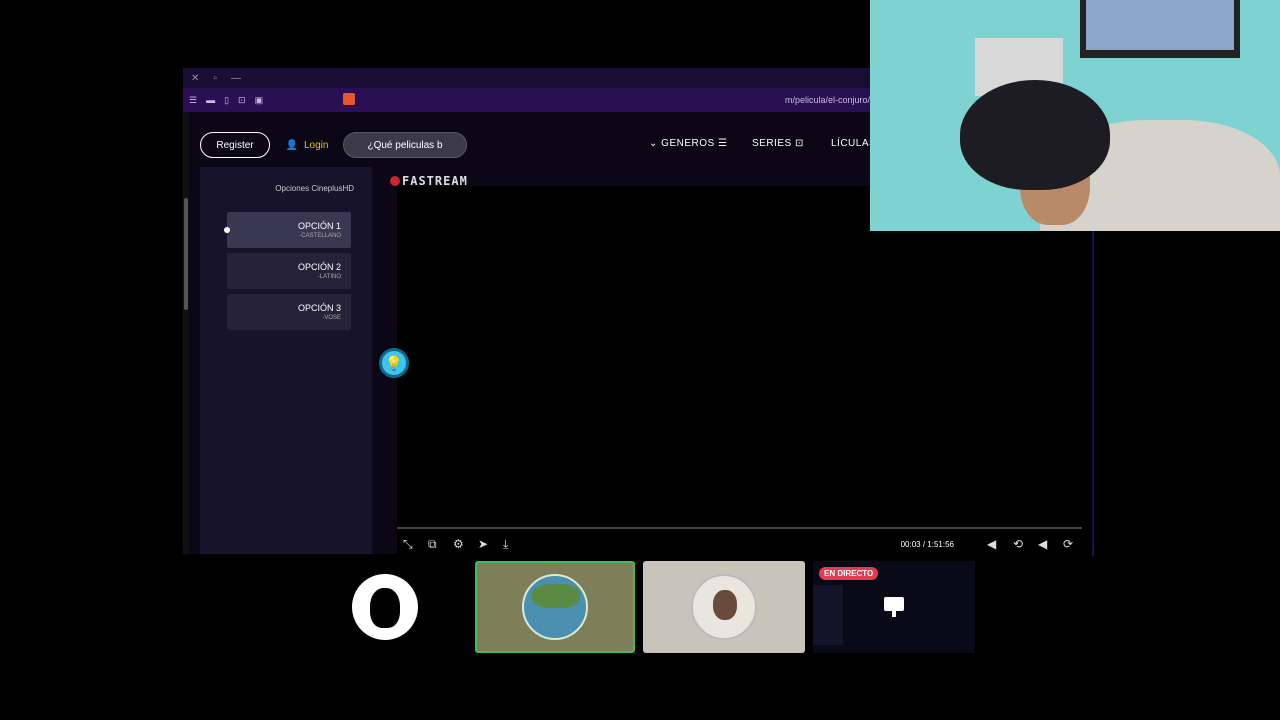  I want to click on maximize-window-icon: ▫, so click(215, 78).